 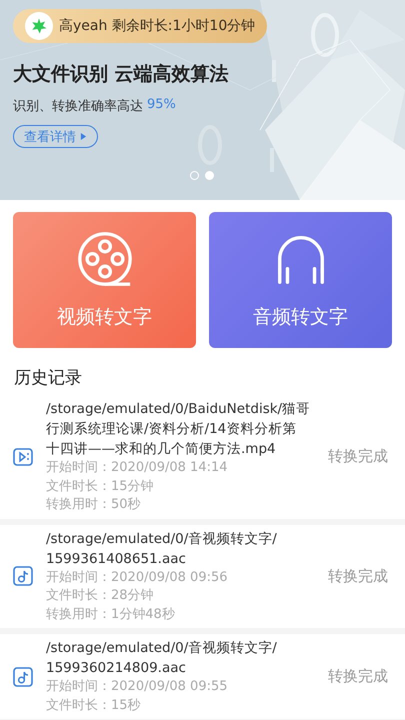 I want to click on file-path: 1599360214809.aac, so click(x=116, y=668).